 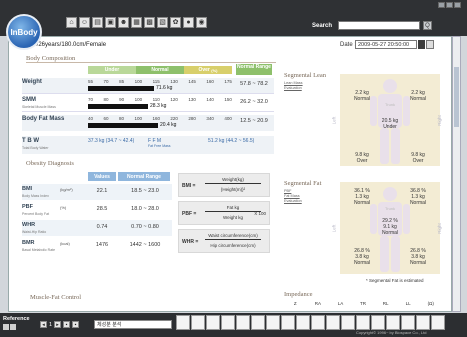 What do you see at coordinates (418, 158) in the screenshot?
I see `lean-ll-value: 9.8 kg Over` at bounding box center [418, 158].